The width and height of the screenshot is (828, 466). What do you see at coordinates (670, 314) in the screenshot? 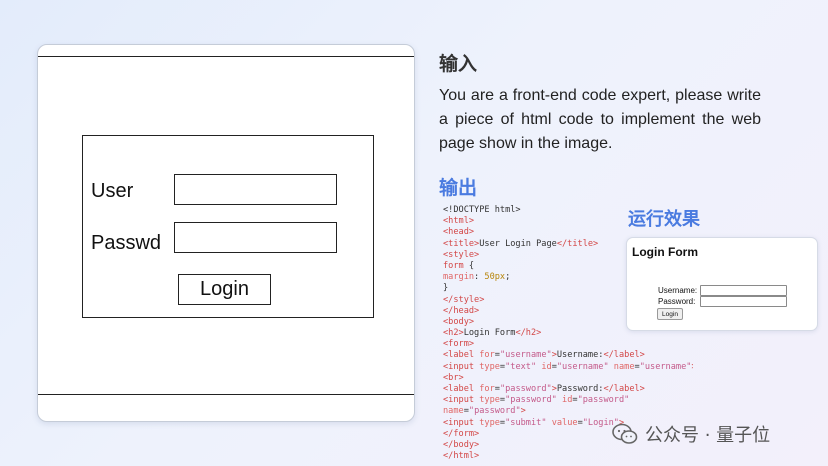
I see `result-login-button: Login` at bounding box center [670, 314].